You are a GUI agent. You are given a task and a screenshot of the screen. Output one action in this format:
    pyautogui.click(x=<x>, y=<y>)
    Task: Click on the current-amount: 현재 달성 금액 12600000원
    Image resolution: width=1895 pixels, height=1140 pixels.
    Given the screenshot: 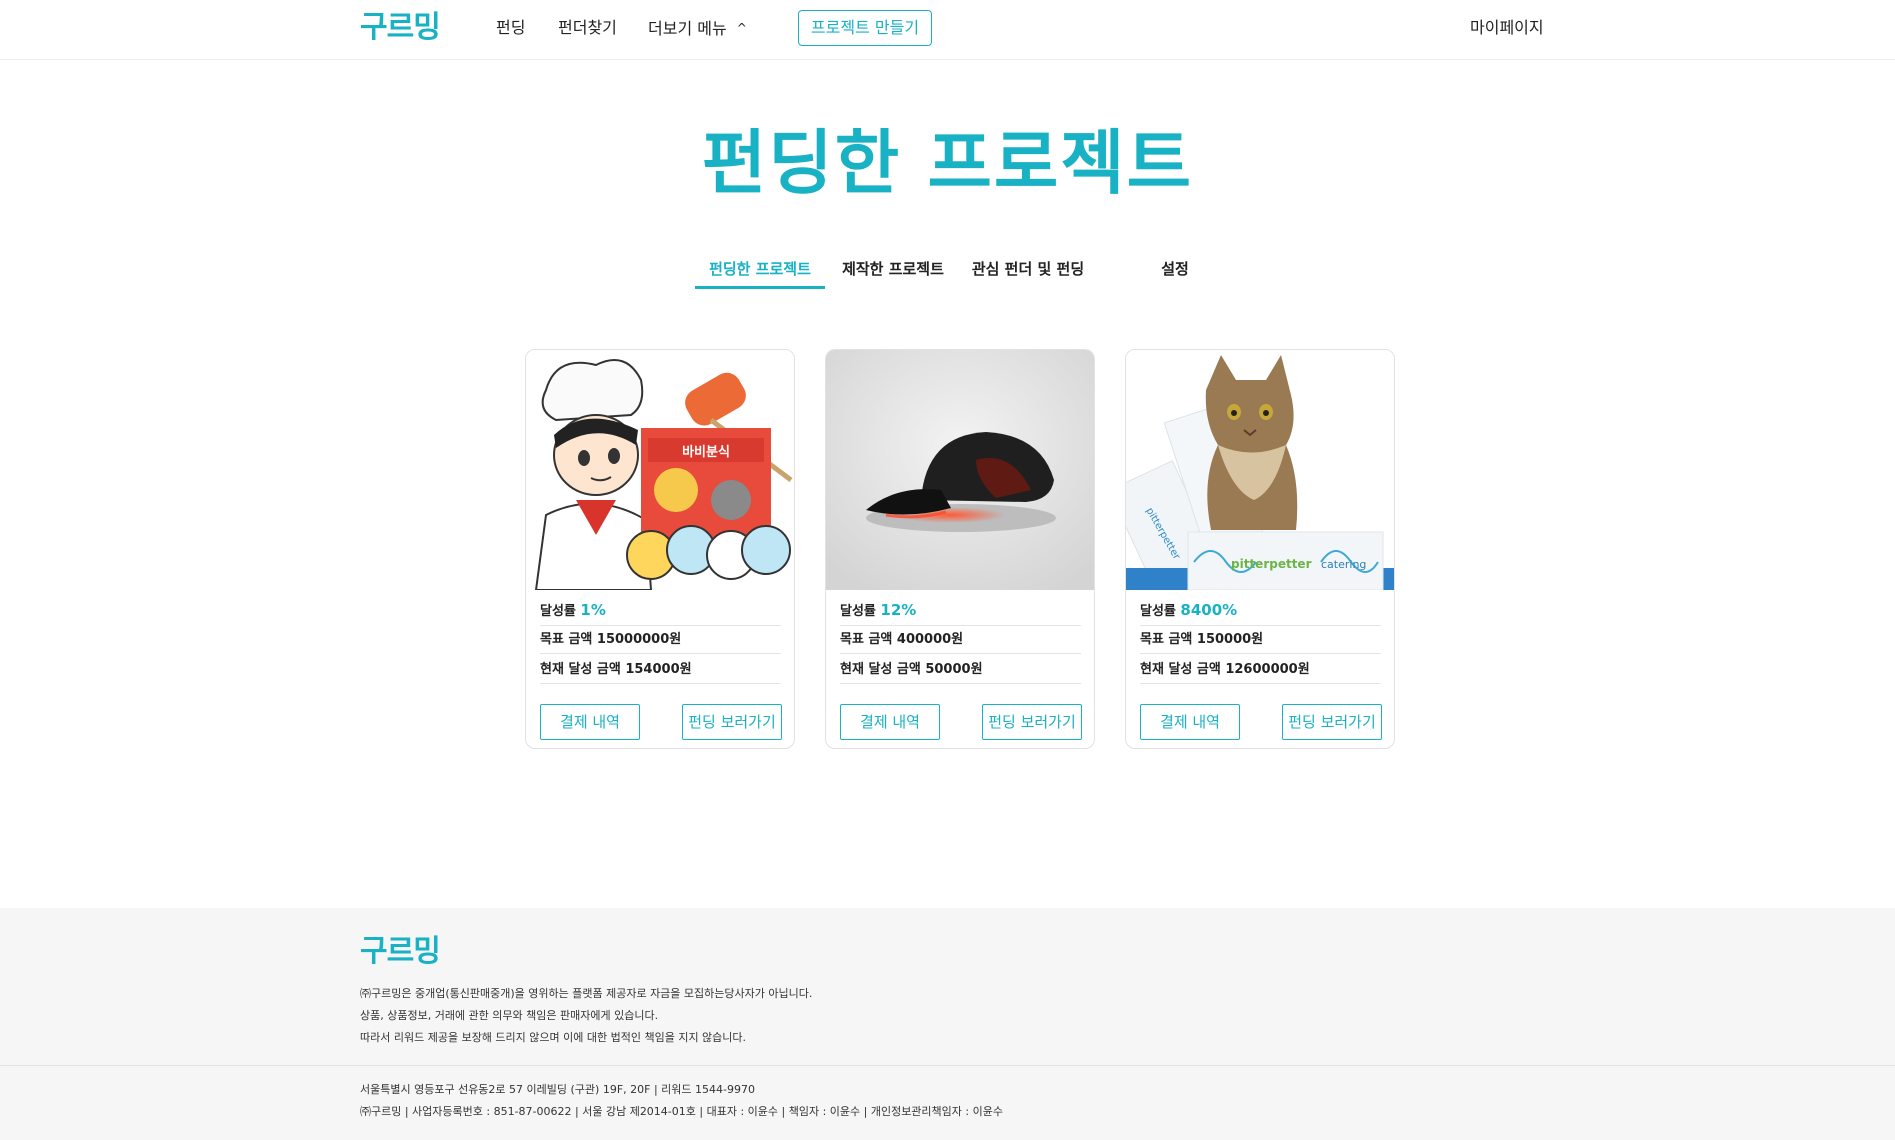 What is the action you would take?
    pyautogui.click(x=1260, y=671)
    